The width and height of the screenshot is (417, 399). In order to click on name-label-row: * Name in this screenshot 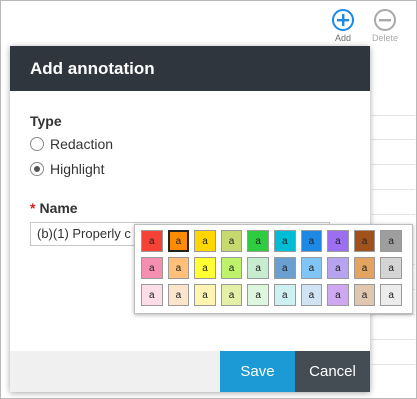, I will do `click(54, 208)`.